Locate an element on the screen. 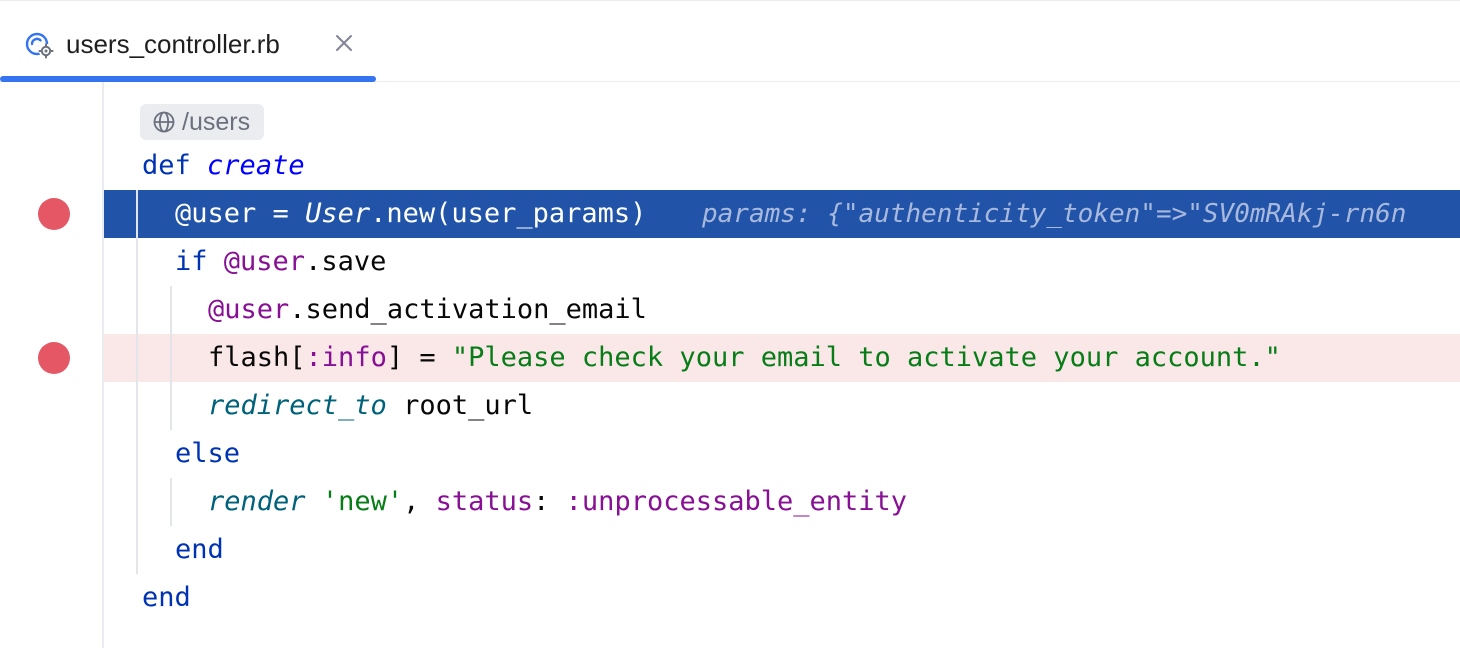 The width and height of the screenshot is (1460, 648). method-call: .save is located at coordinates (346, 261).